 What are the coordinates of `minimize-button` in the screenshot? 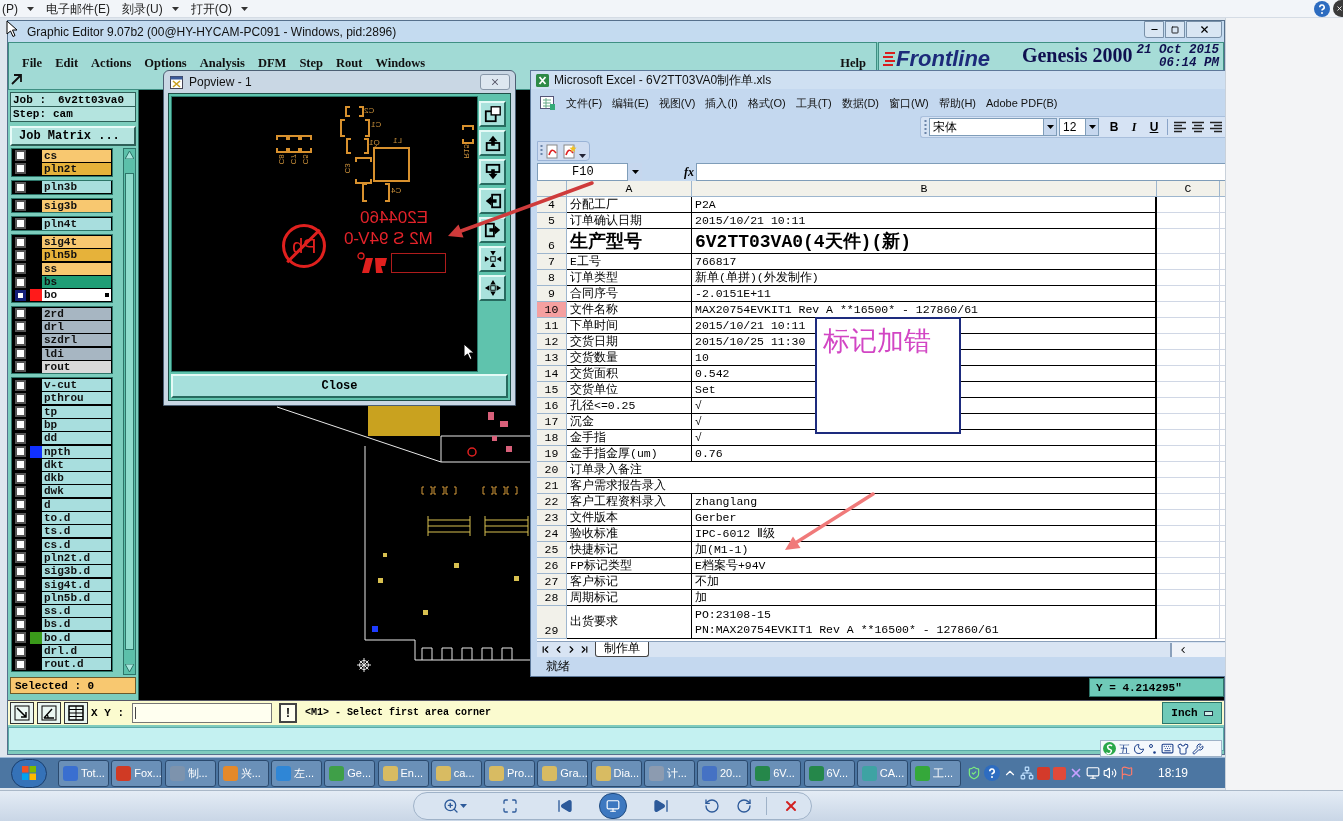 It's located at (1154, 29).